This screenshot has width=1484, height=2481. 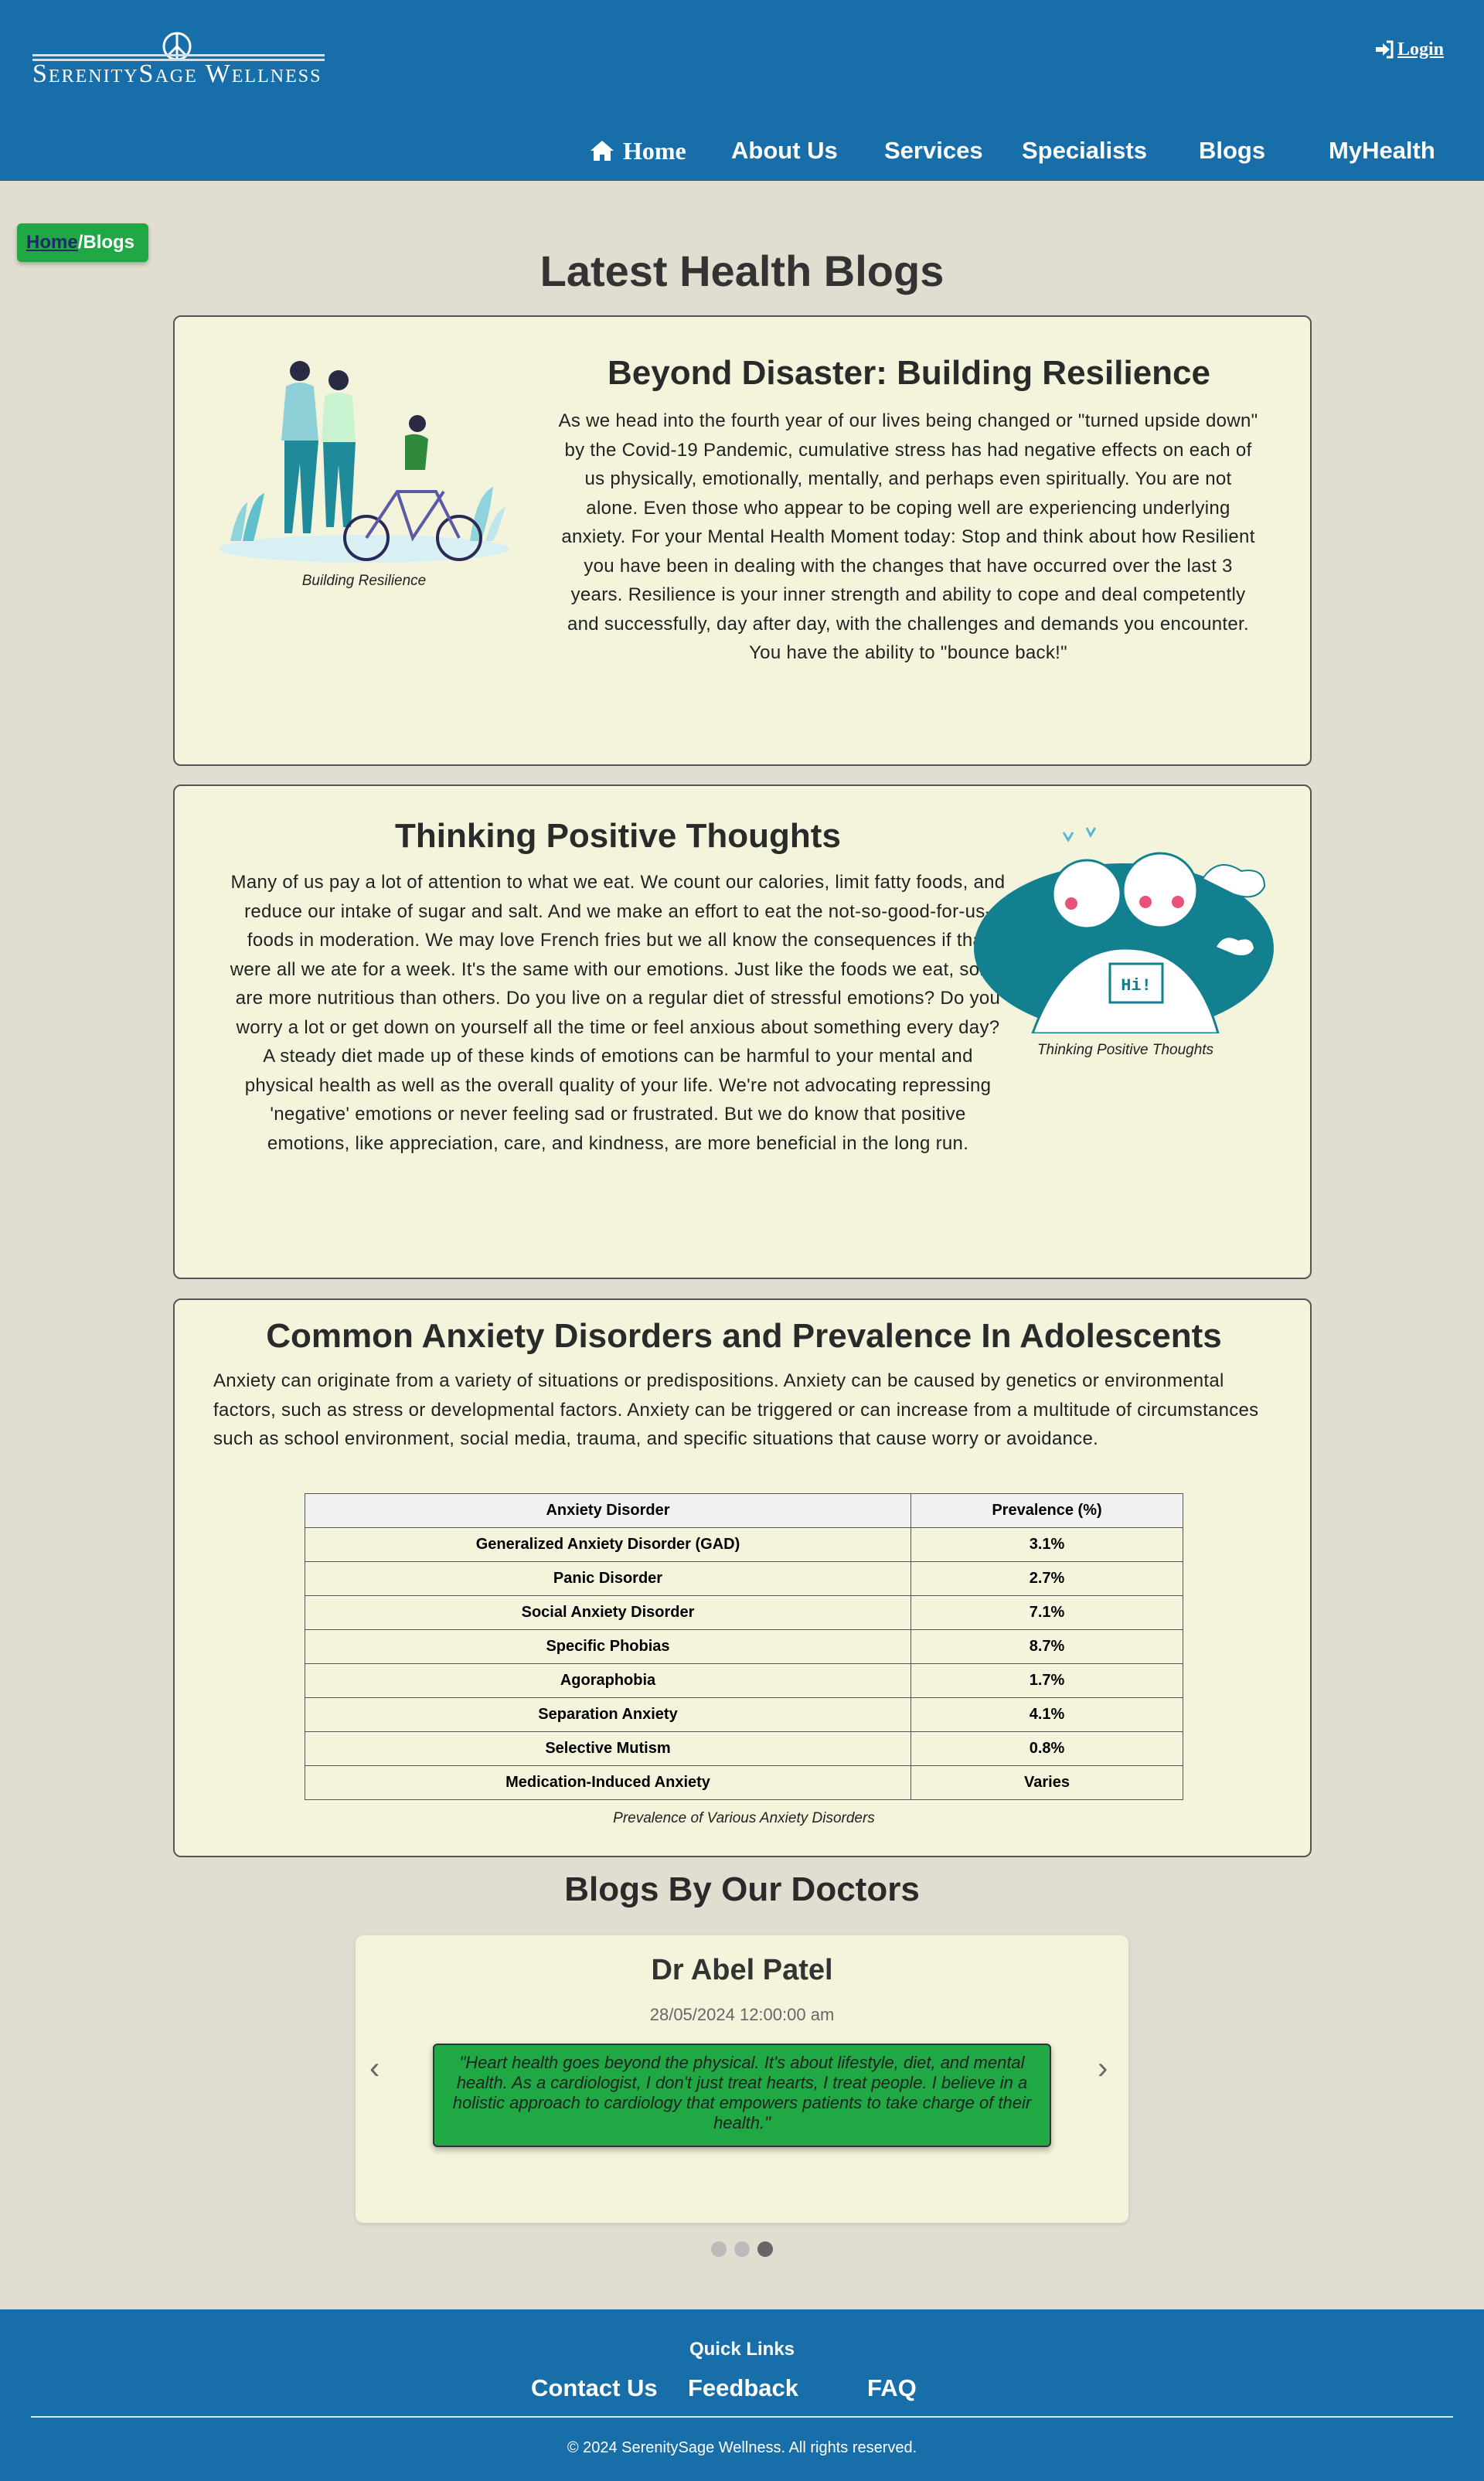 I want to click on login-link: Login, so click(x=1409, y=49).